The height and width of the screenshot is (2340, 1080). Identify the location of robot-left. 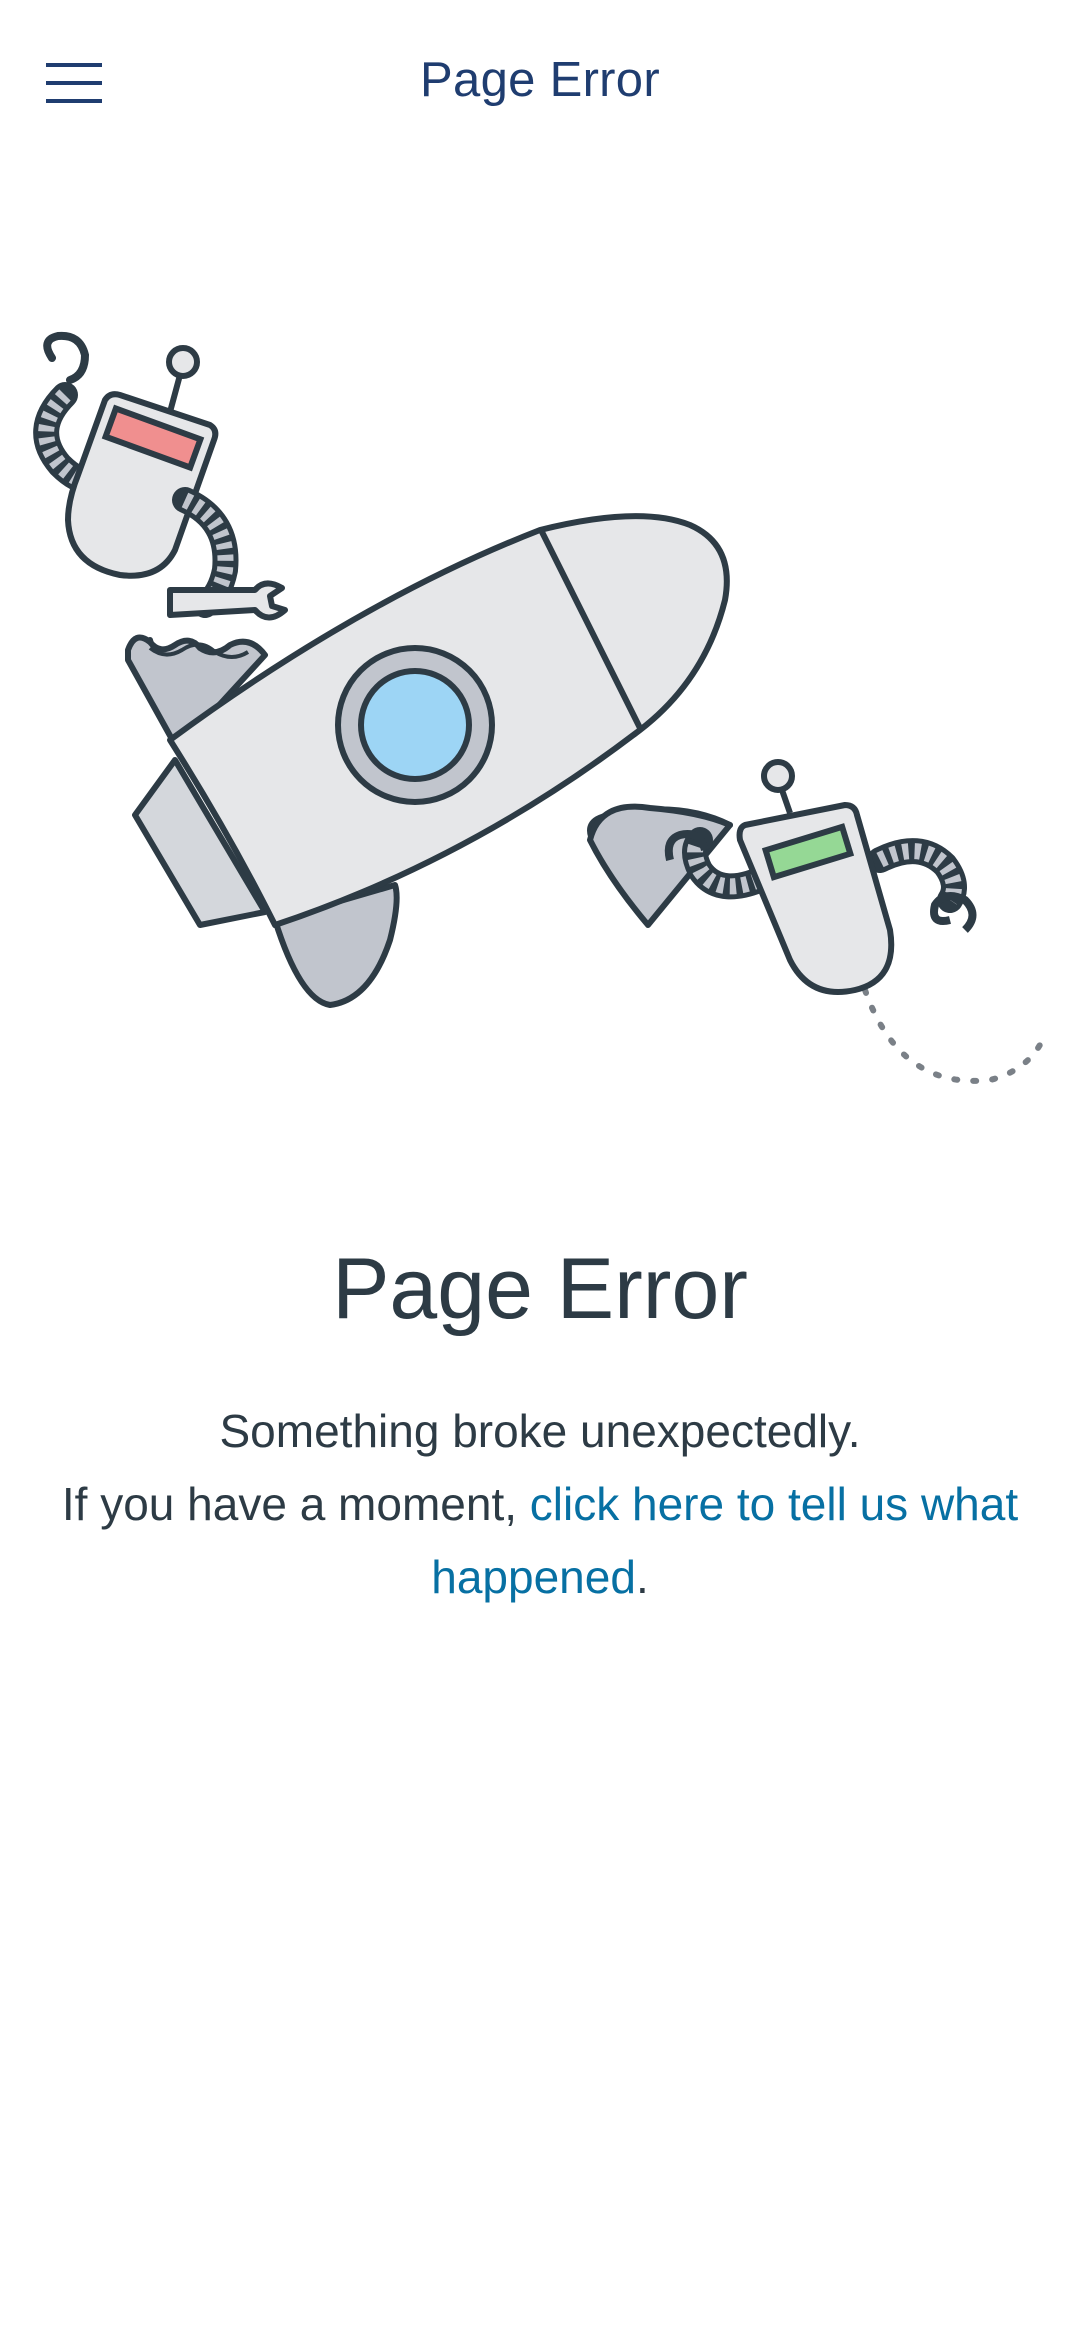
(160, 476).